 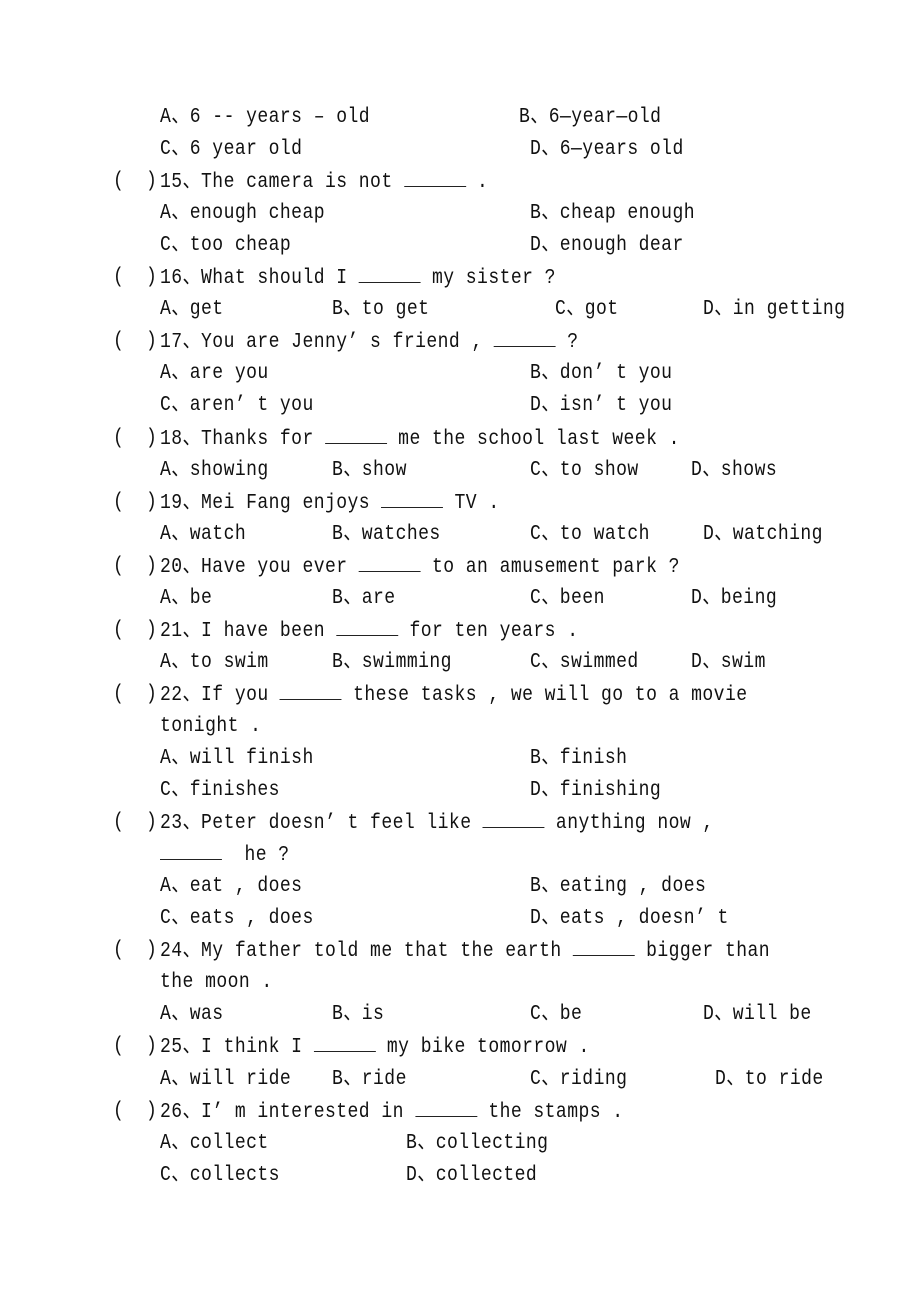 I want to click on option-c: C、to show, so click(x=584, y=471).